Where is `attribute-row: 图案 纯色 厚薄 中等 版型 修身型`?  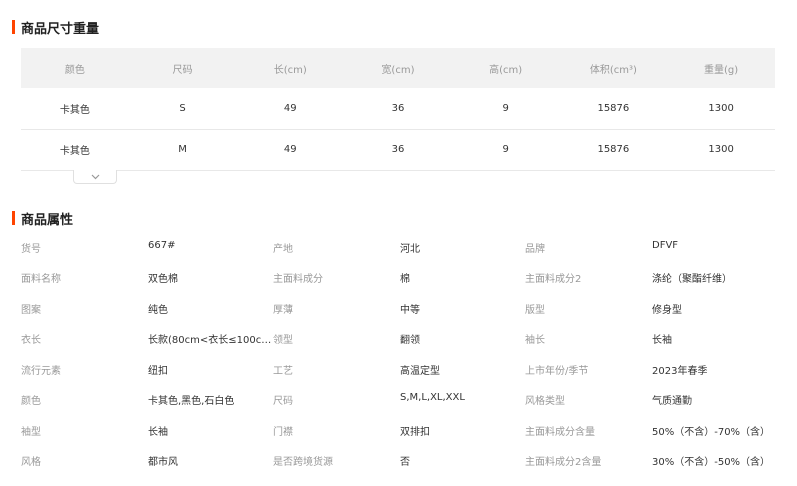
attribute-row: 图案 纯色 厚薄 中等 版型 修身型 is located at coordinates (401, 308).